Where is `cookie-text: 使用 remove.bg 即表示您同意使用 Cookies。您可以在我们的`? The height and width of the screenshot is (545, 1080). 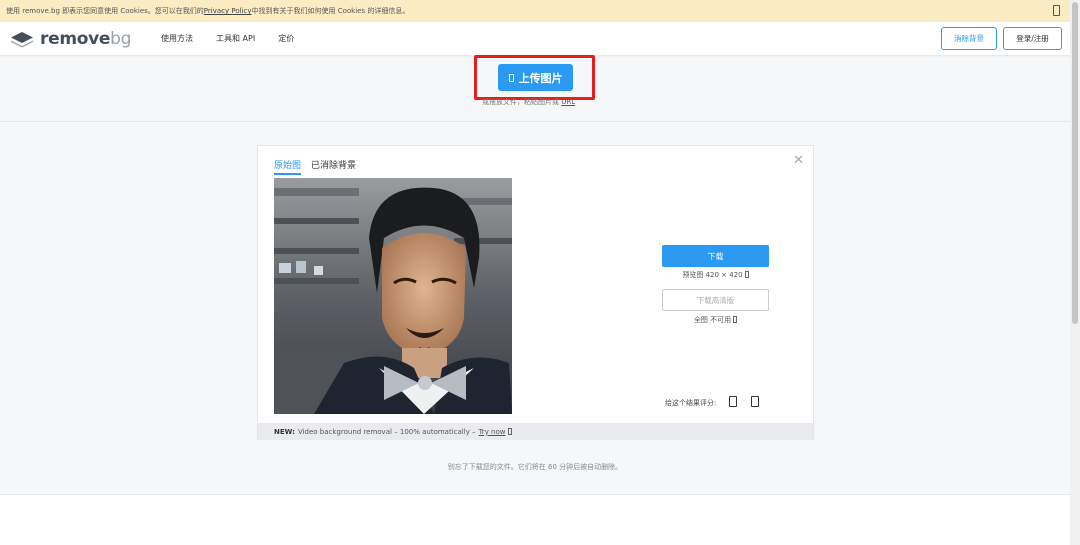 cookie-text: 使用 remove.bg 即表示您同意使用 Cookies。您可以在我们的 is located at coordinates (105, 11).